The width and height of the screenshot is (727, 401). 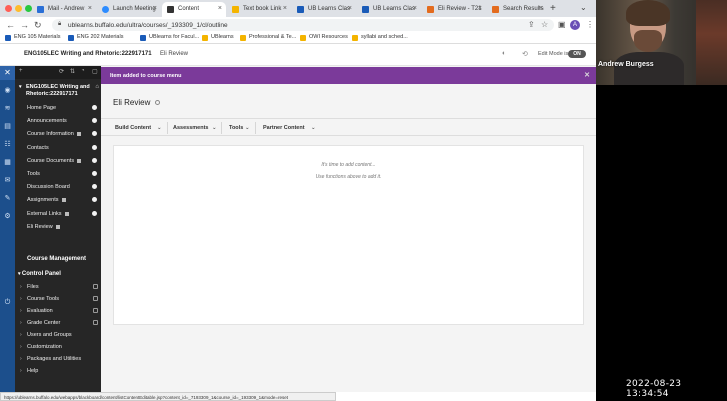 I want to click on organizations-icon: ☷, so click(x=7, y=144).